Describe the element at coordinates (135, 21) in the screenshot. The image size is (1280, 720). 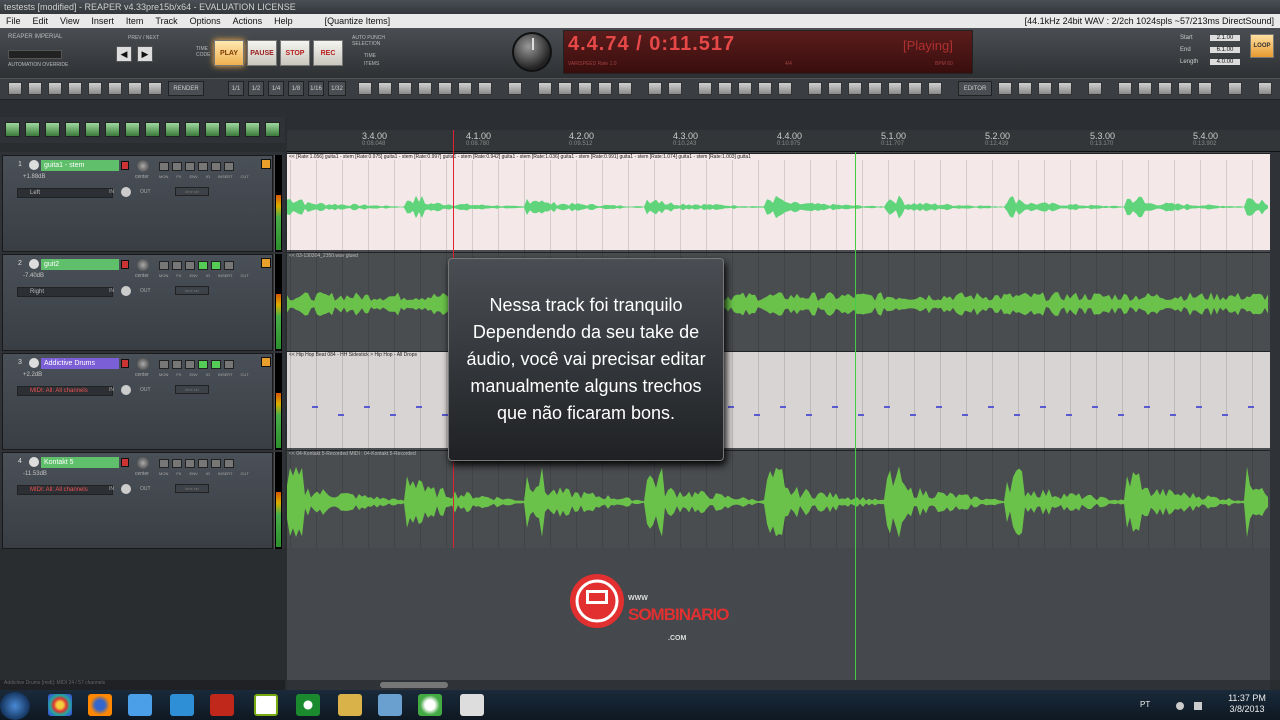
I see `menu-item: Item` at that location.